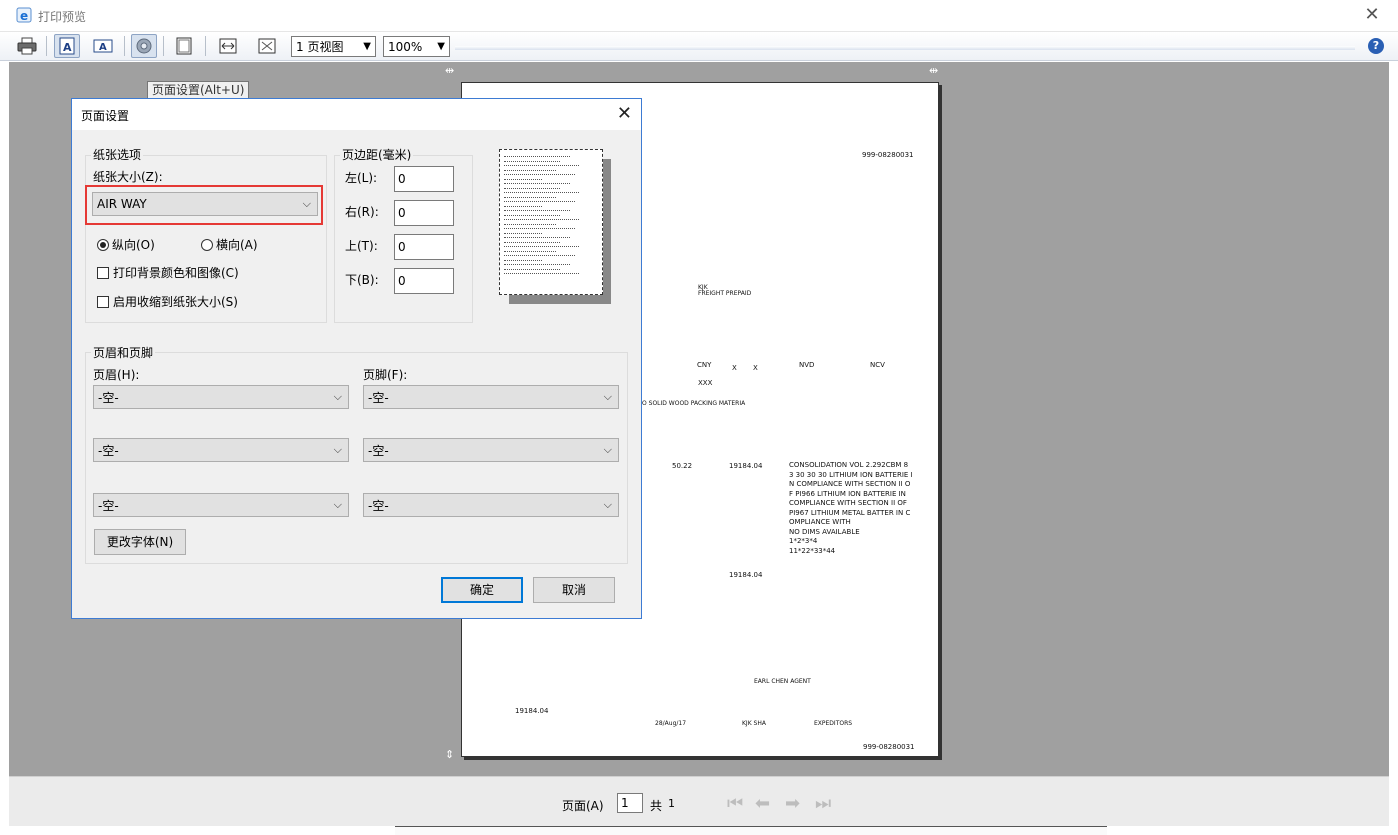  Describe the element at coordinates (198, 90) in the screenshot. I see `tooltip: 页面设置(Alt+U)` at that location.